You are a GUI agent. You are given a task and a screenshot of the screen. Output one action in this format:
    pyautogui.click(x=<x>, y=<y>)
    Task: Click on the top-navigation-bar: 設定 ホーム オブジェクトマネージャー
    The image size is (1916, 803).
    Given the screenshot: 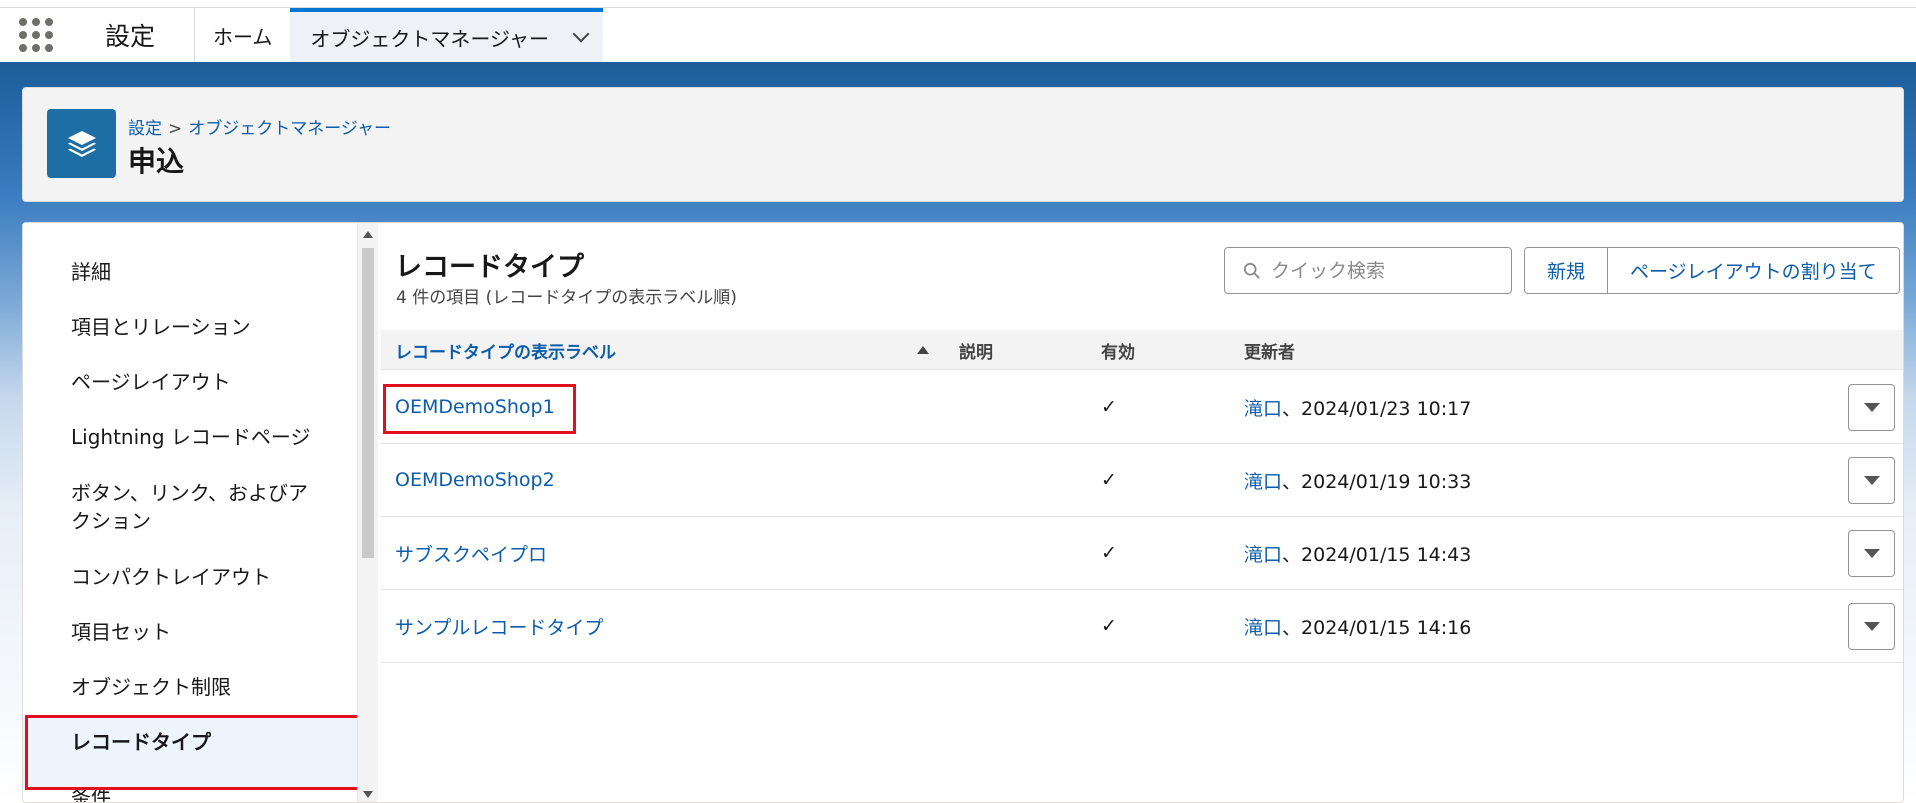 What is the action you would take?
    pyautogui.click(x=958, y=34)
    